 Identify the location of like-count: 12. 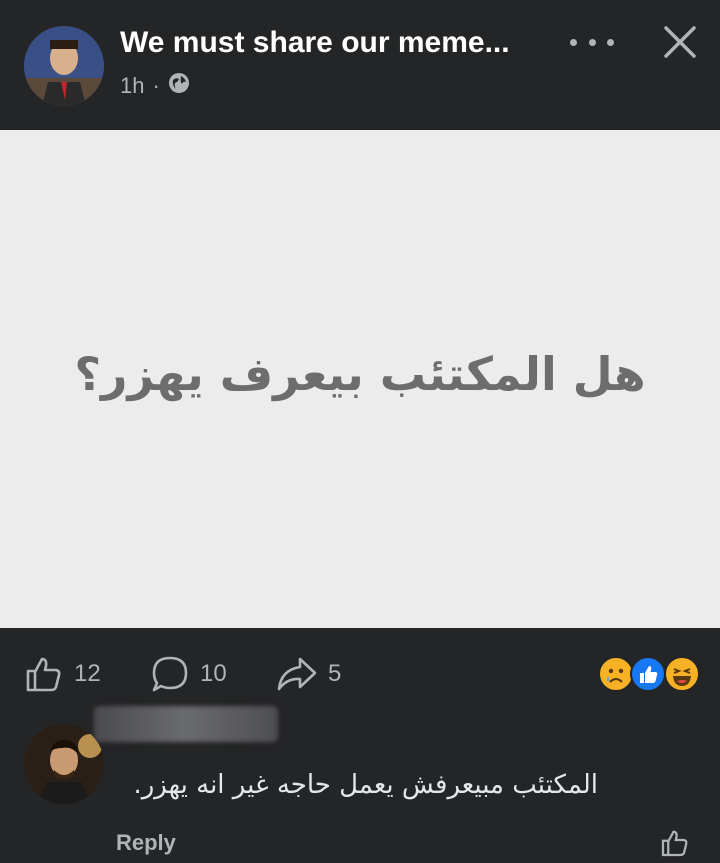
(87, 673).